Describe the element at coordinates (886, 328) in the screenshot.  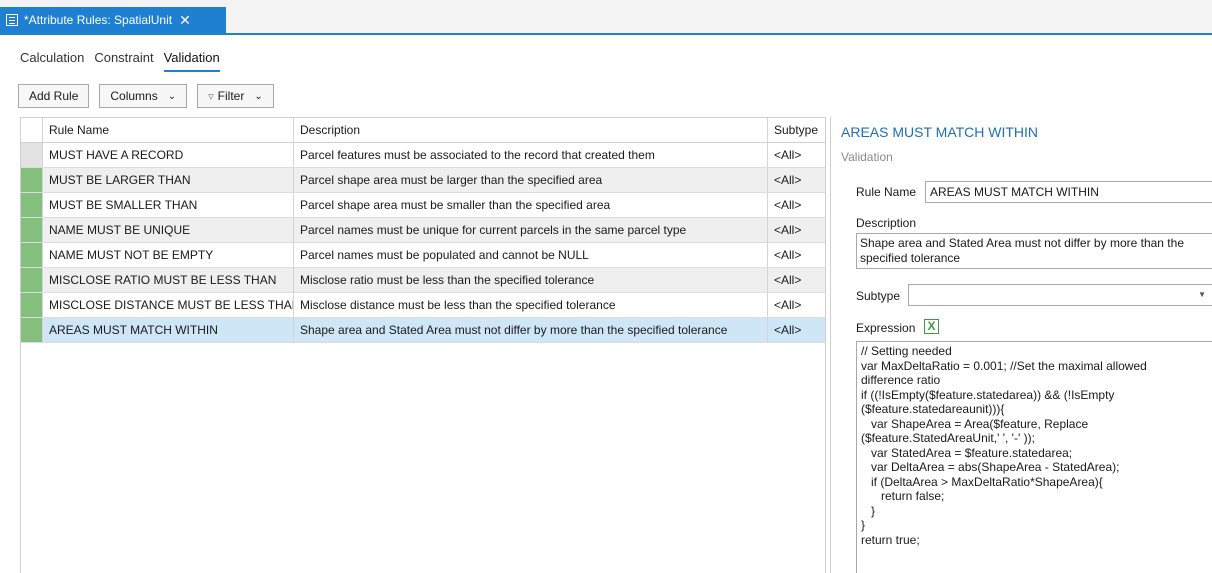
I see `expression-label: Expression` at that location.